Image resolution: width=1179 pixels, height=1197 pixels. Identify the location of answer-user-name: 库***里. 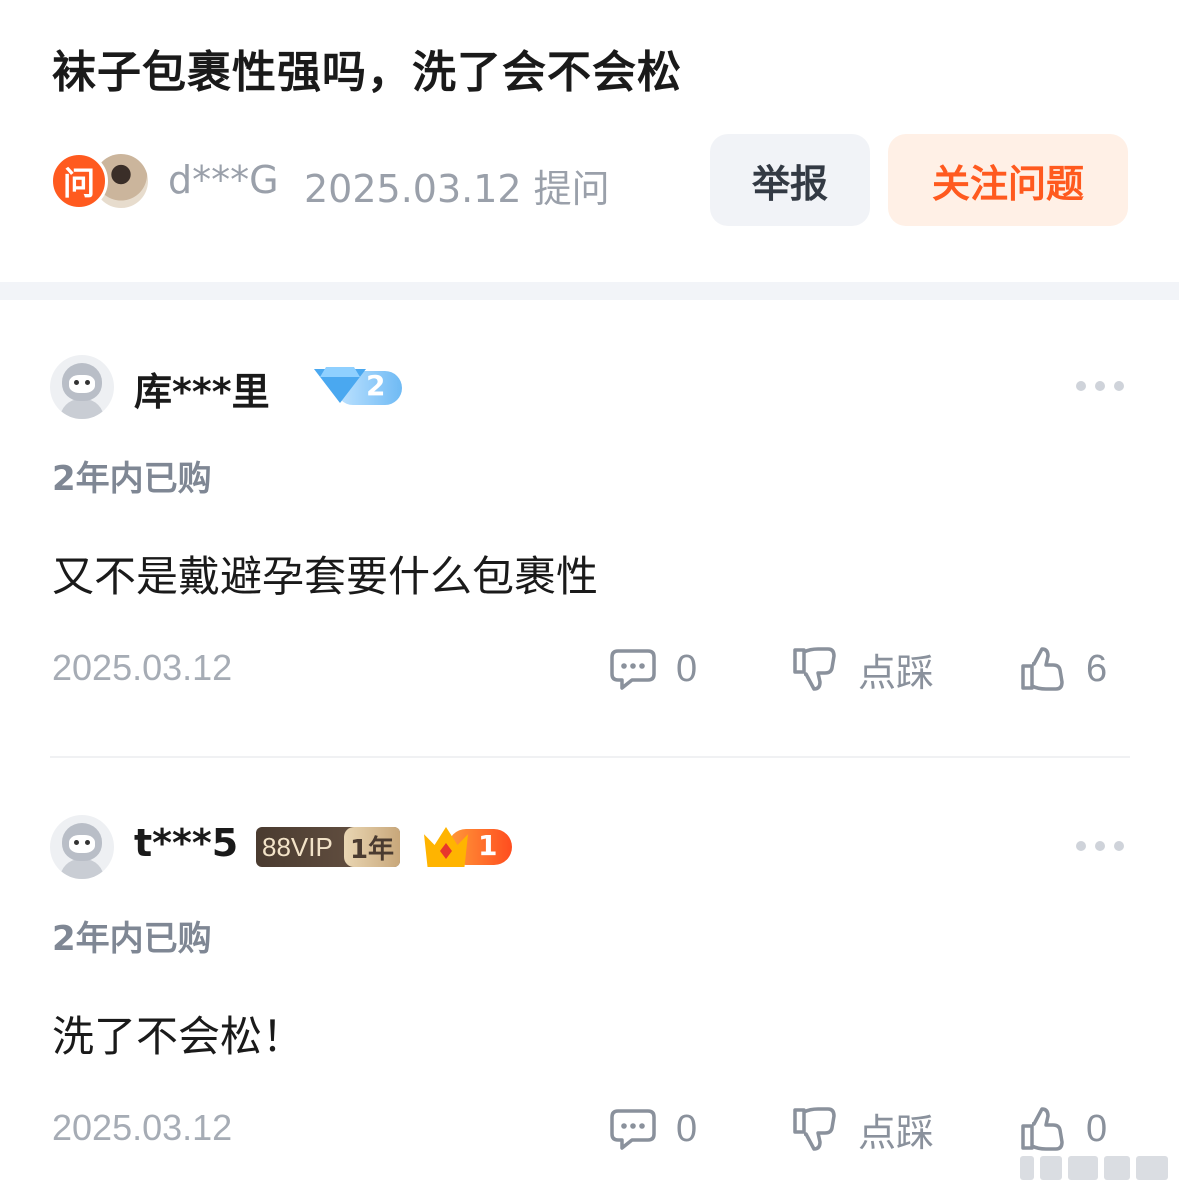
(202, 388).